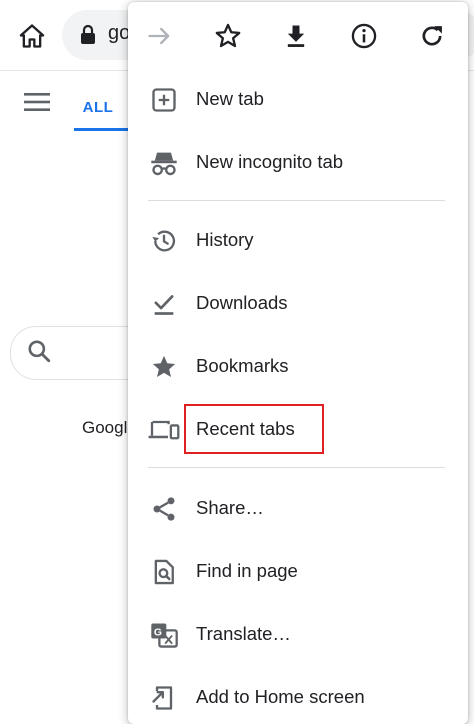 The height and width of the screenshot is (724, 474). I want to click on active-tab-indicator, so click(101, 129).